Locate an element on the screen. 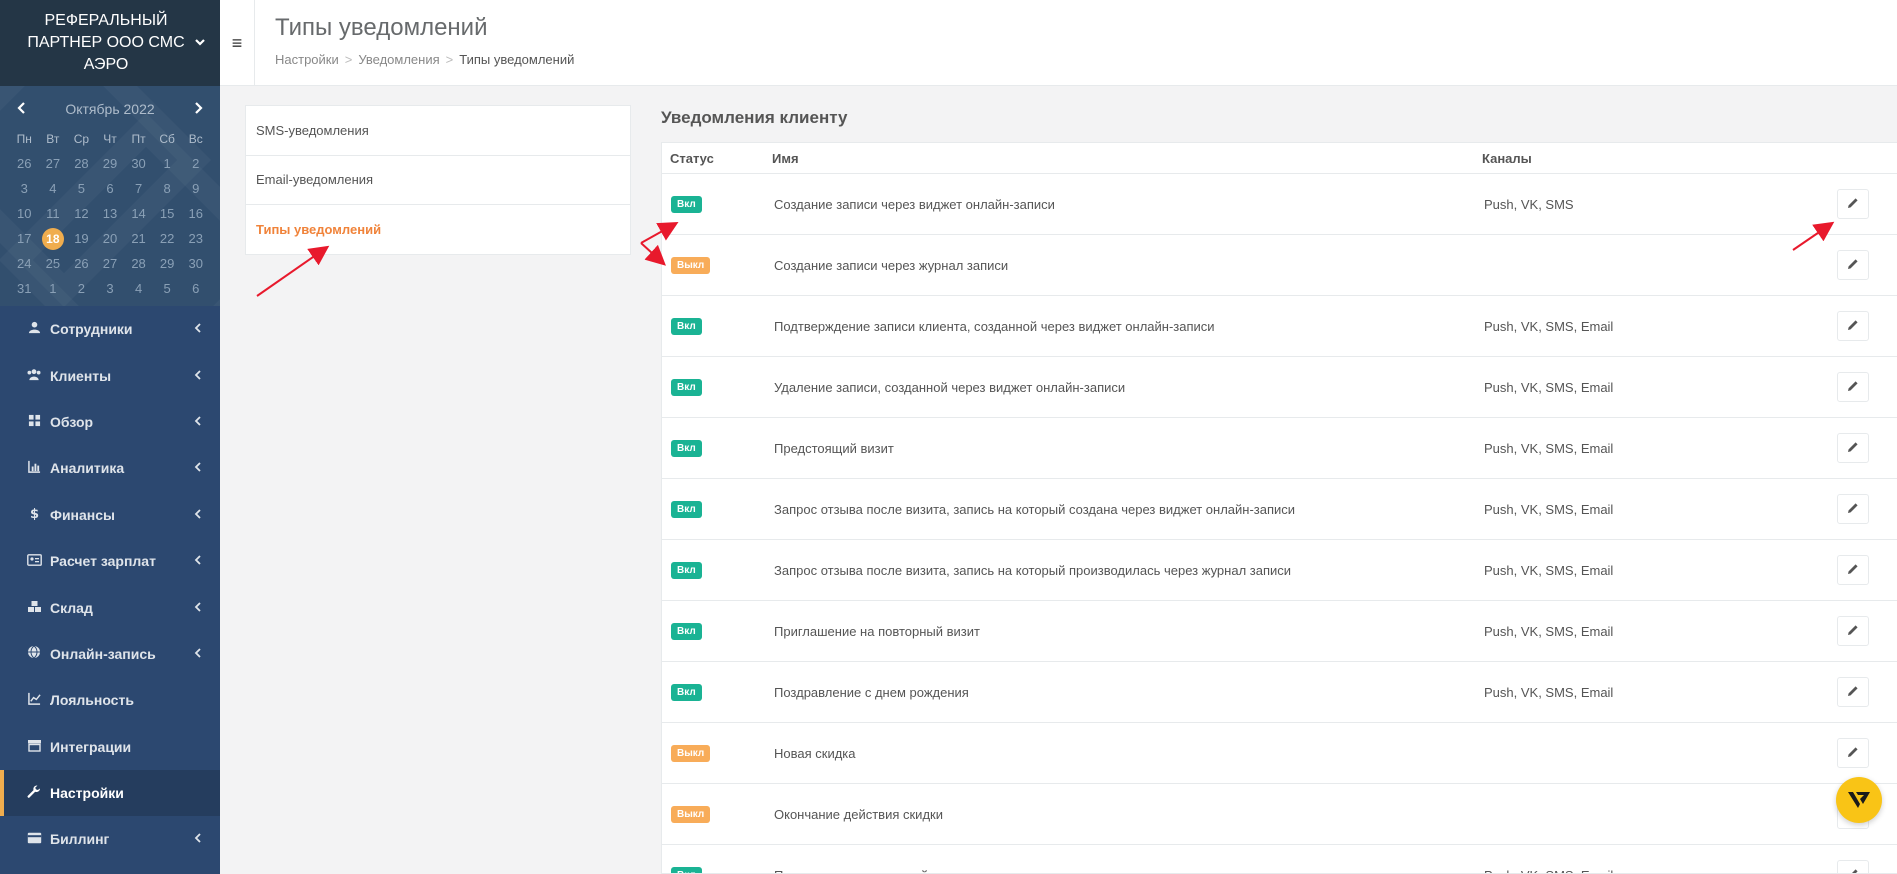 Image resolution: width=1897 pixels, height=874 pixels. user-icon is located at coordinates (34, 329).